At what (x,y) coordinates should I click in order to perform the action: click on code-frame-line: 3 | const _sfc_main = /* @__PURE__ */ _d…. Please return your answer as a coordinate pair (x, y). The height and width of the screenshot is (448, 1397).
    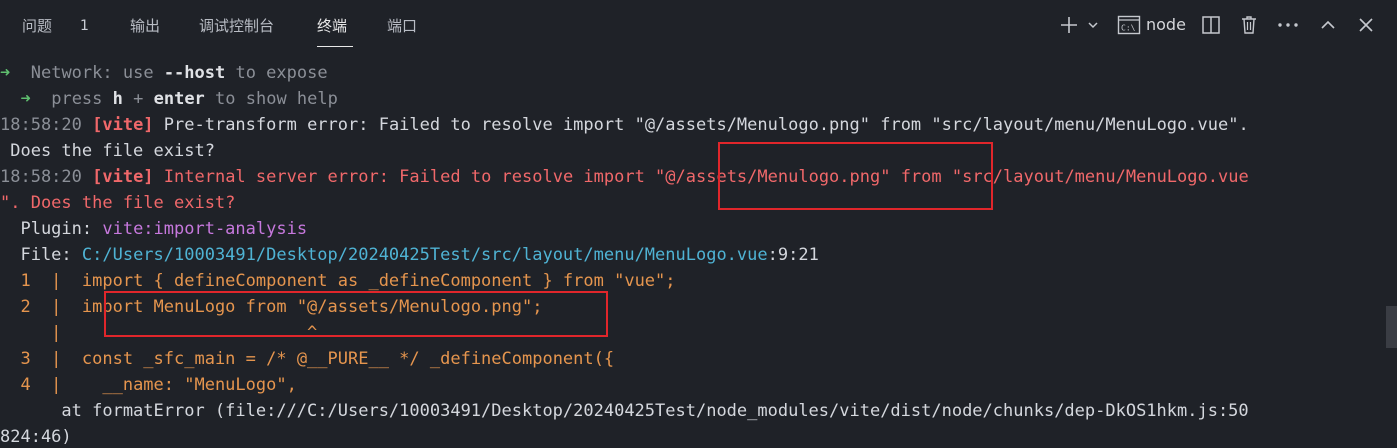
    Looking at the image, I should click on (307, 359).